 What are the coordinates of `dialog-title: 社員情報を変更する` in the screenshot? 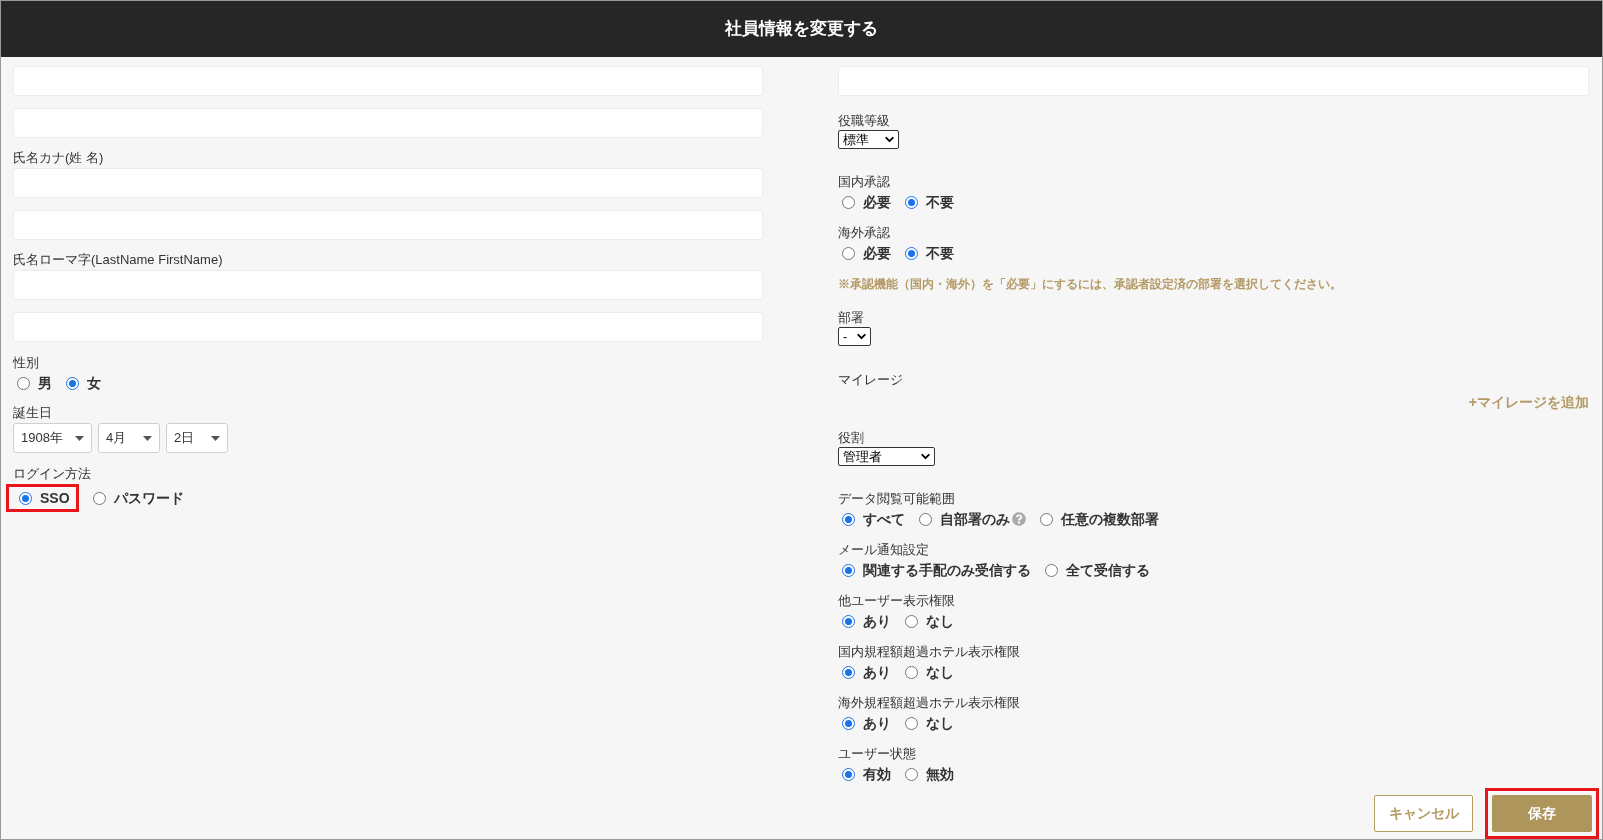 It's located at (801, 29).